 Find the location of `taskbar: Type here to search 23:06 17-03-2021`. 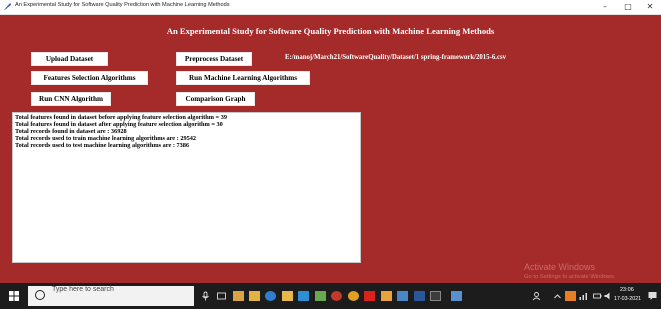

taskbar: Type here to search 23:06 17-03-2021 is located at coordinates (330, 296).